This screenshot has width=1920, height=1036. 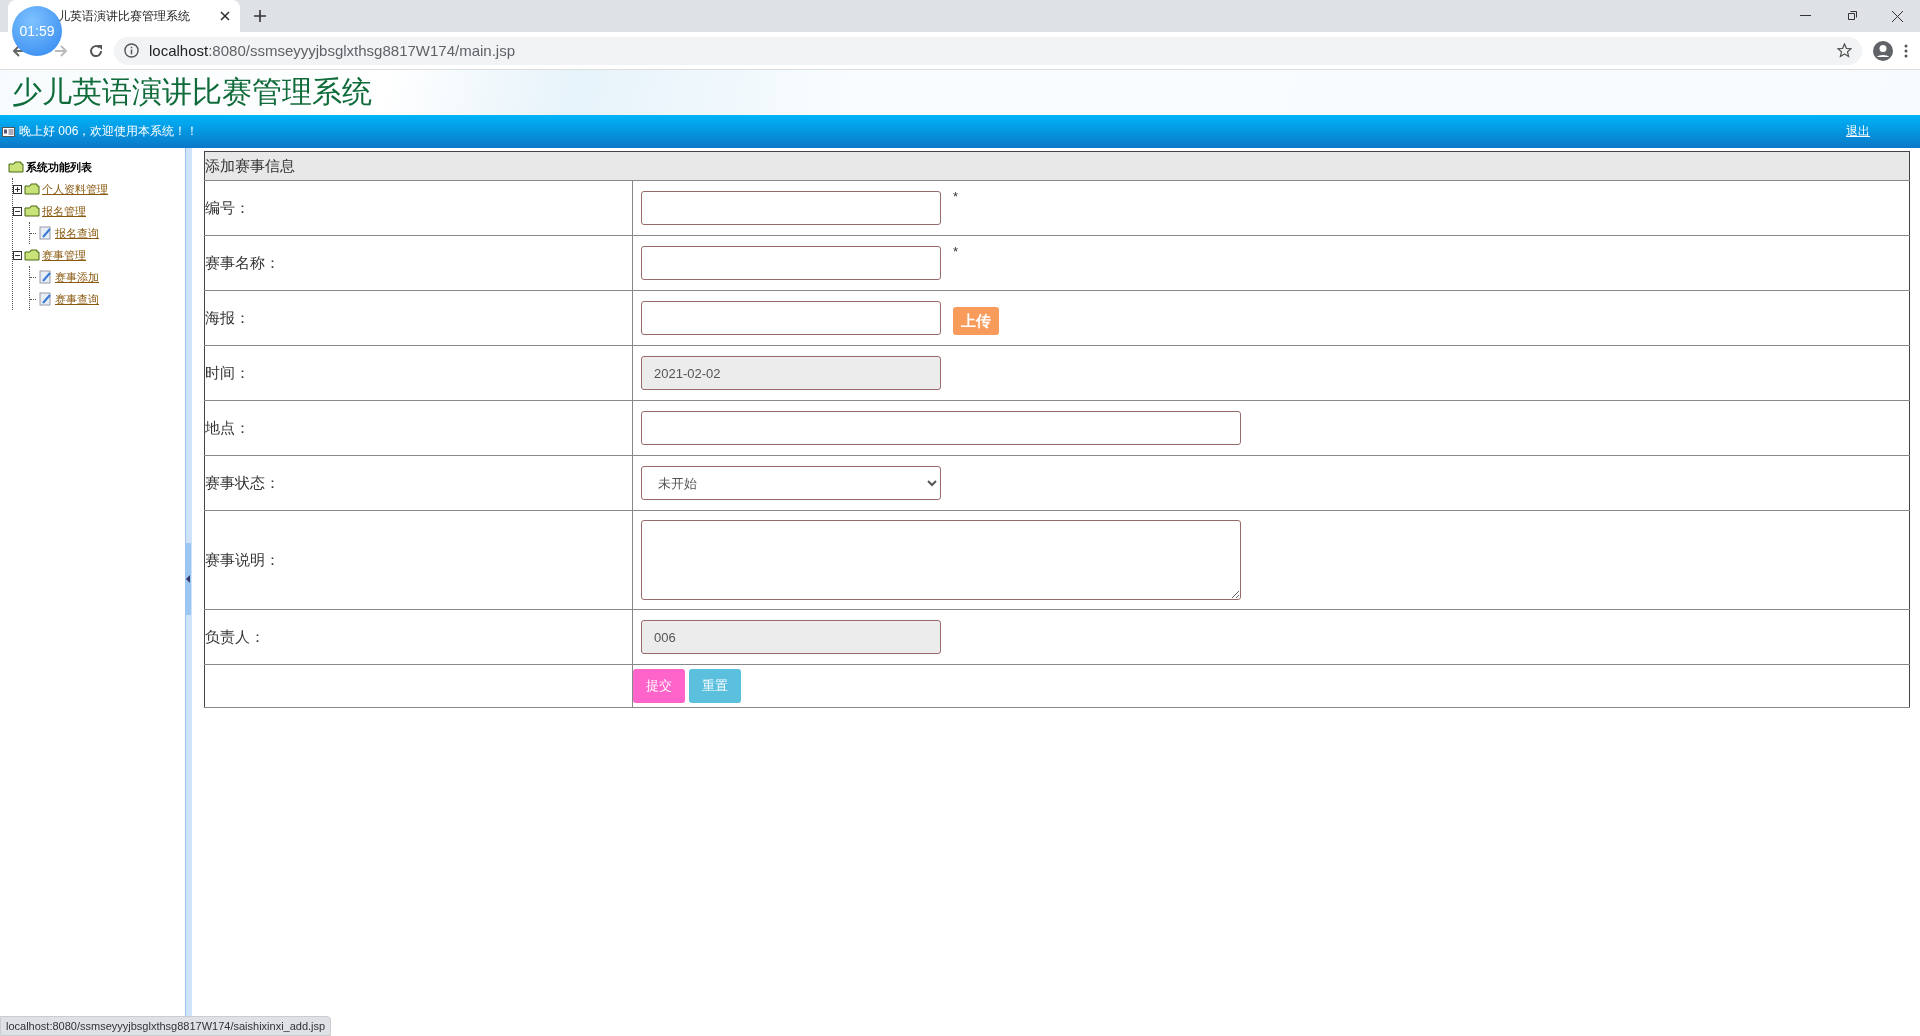 What do you see at coordinates (941, 560) in the screenshot?
I see `description-textarea` at bounding box center [941, 560].